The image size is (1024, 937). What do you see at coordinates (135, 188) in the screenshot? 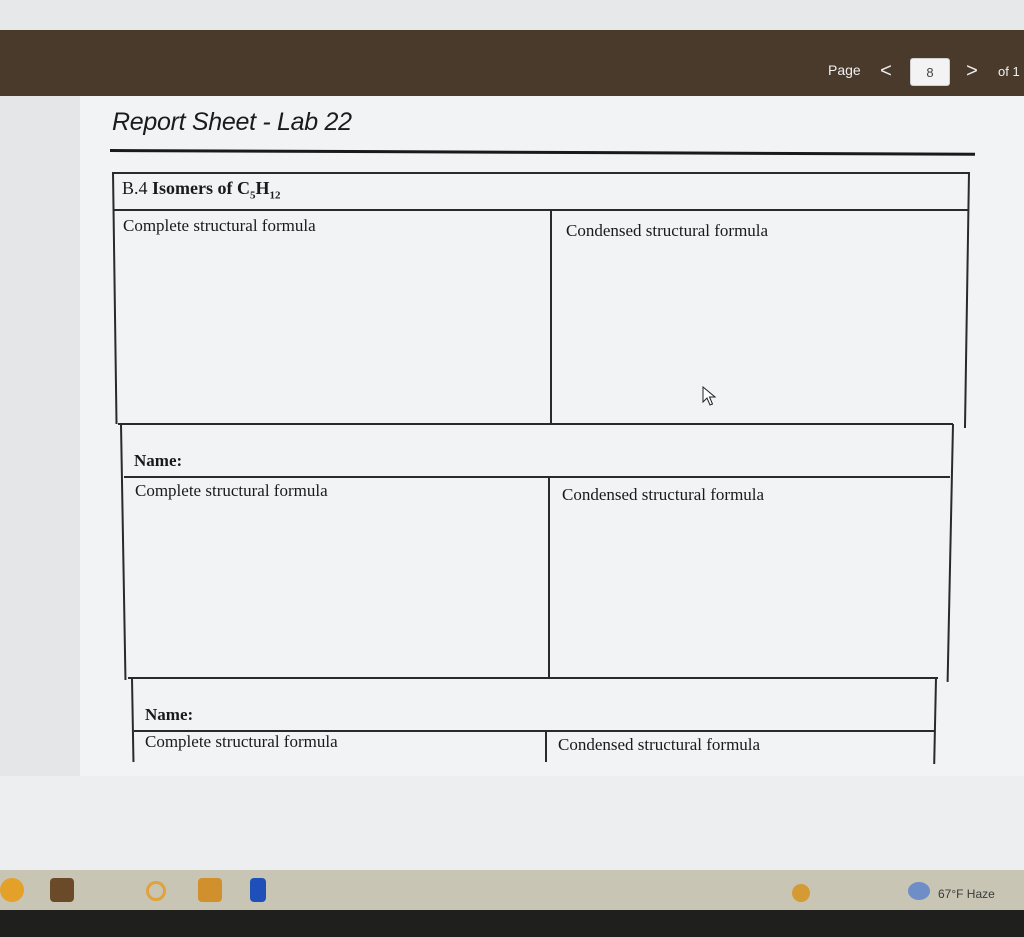
I see `section-number: B.4` at bounding box center [135, 188].